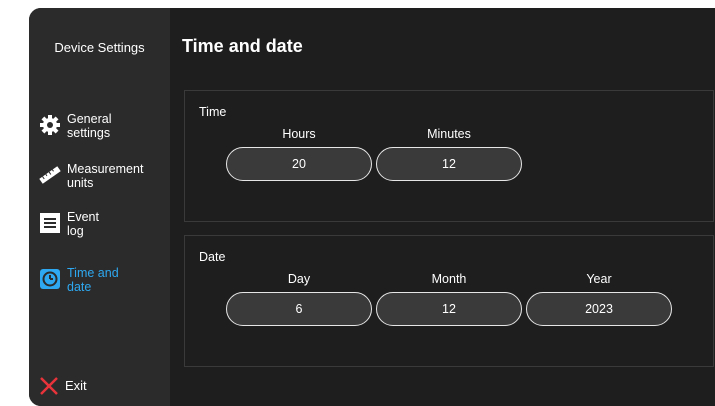 The image size is (715, 406). Describe the element at coordinates (299, 164) in the screenshot. I see `hours-input: 20` at that location.